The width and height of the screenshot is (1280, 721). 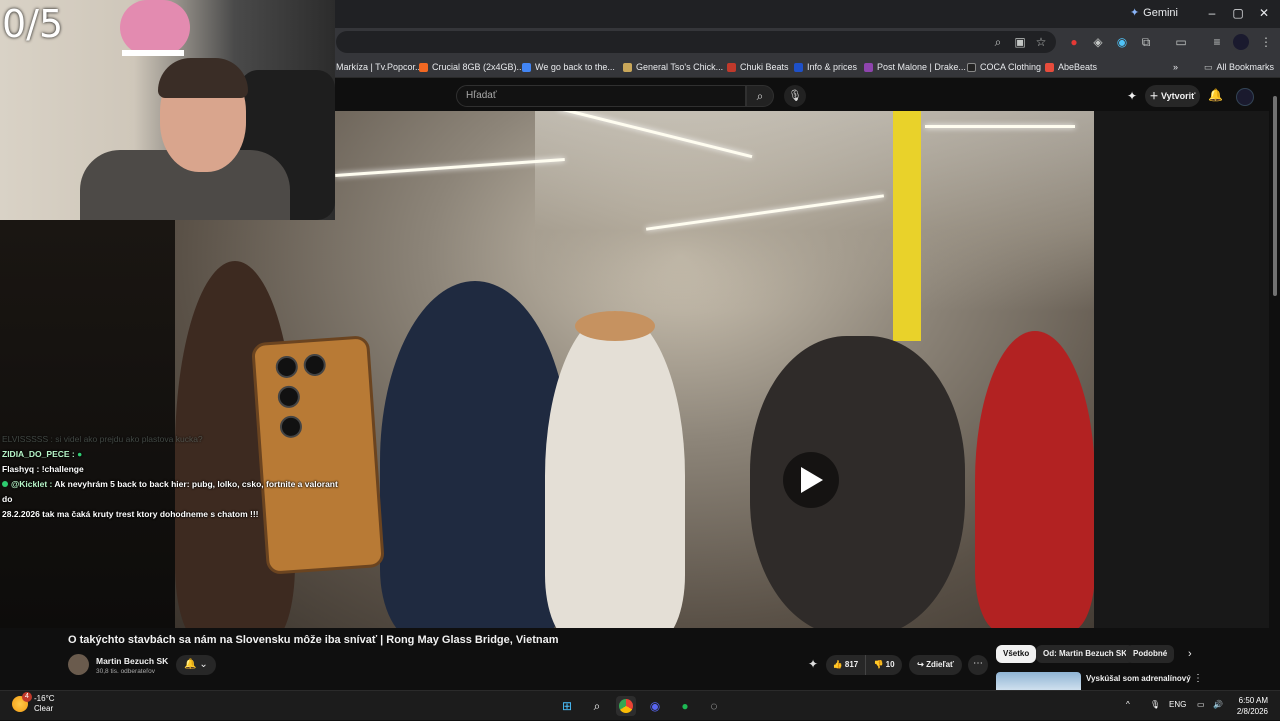 What do you see at coordinates (1252, 706) in the screenshot?
I see `clock: 6:50 AM 2/8/2026` at bounding box center [1252, 706].